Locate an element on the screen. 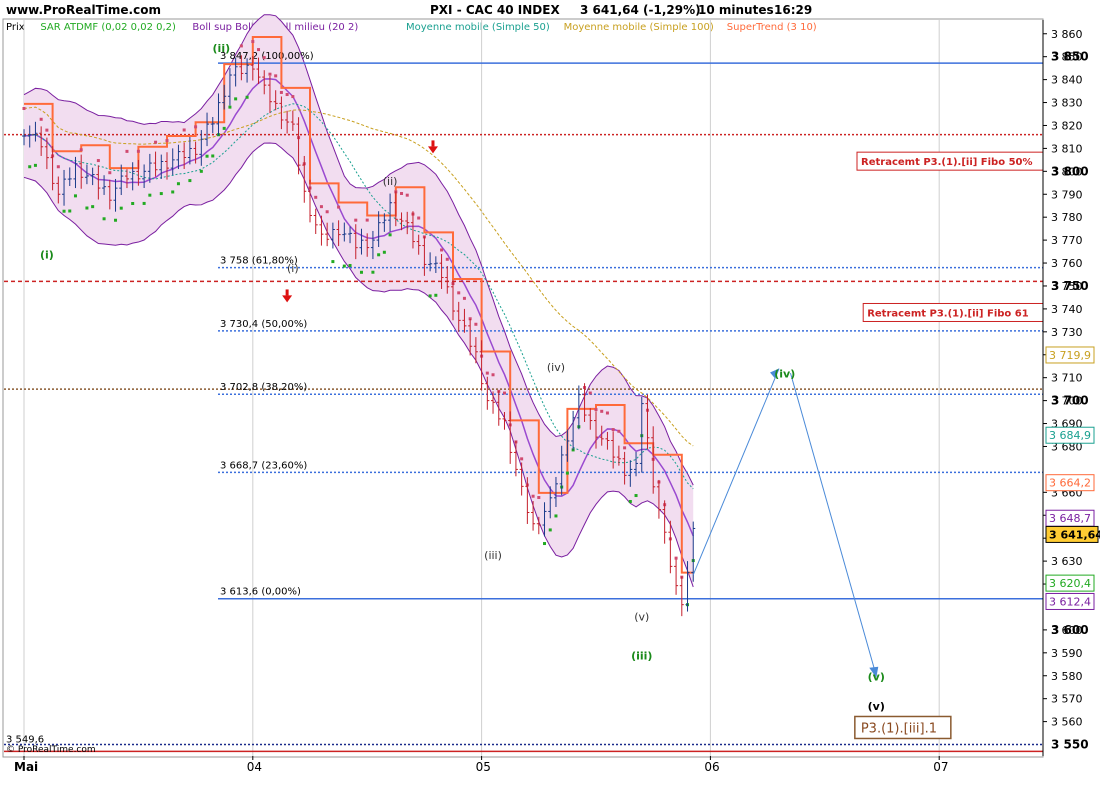  copyright: © ProRealTime.com is located at coordinates (51, 750).